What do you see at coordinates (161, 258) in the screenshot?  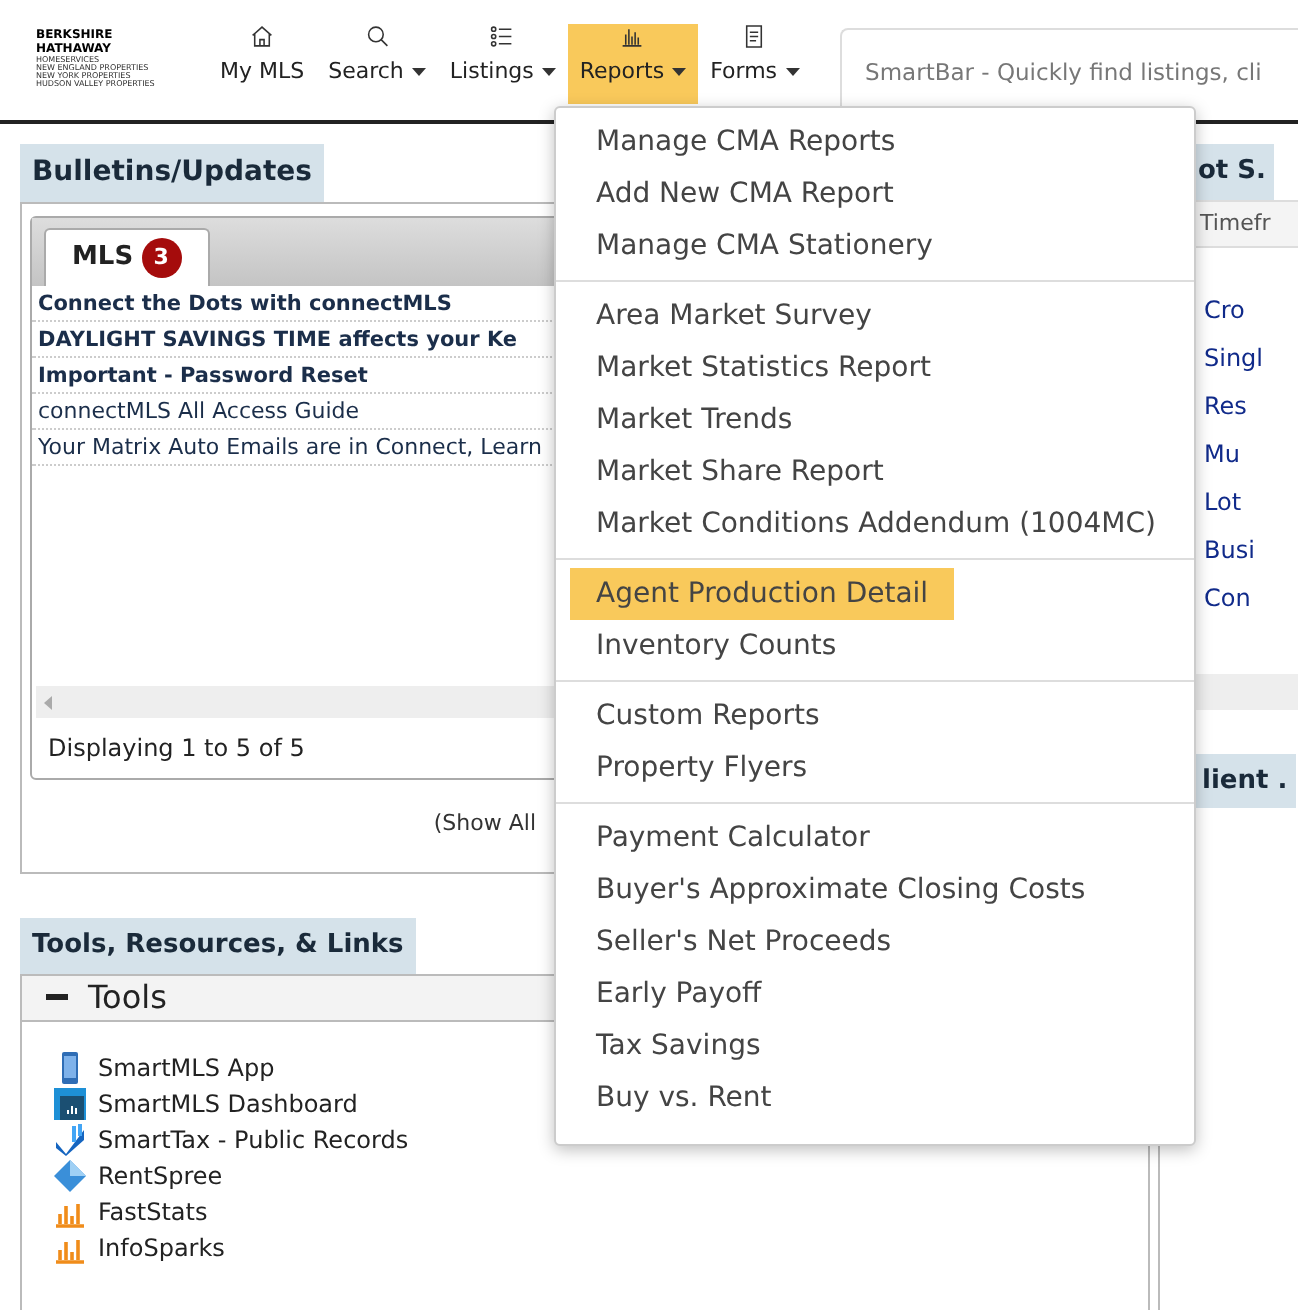 I see `count-badge: 3` at bounding box center [161, 258].